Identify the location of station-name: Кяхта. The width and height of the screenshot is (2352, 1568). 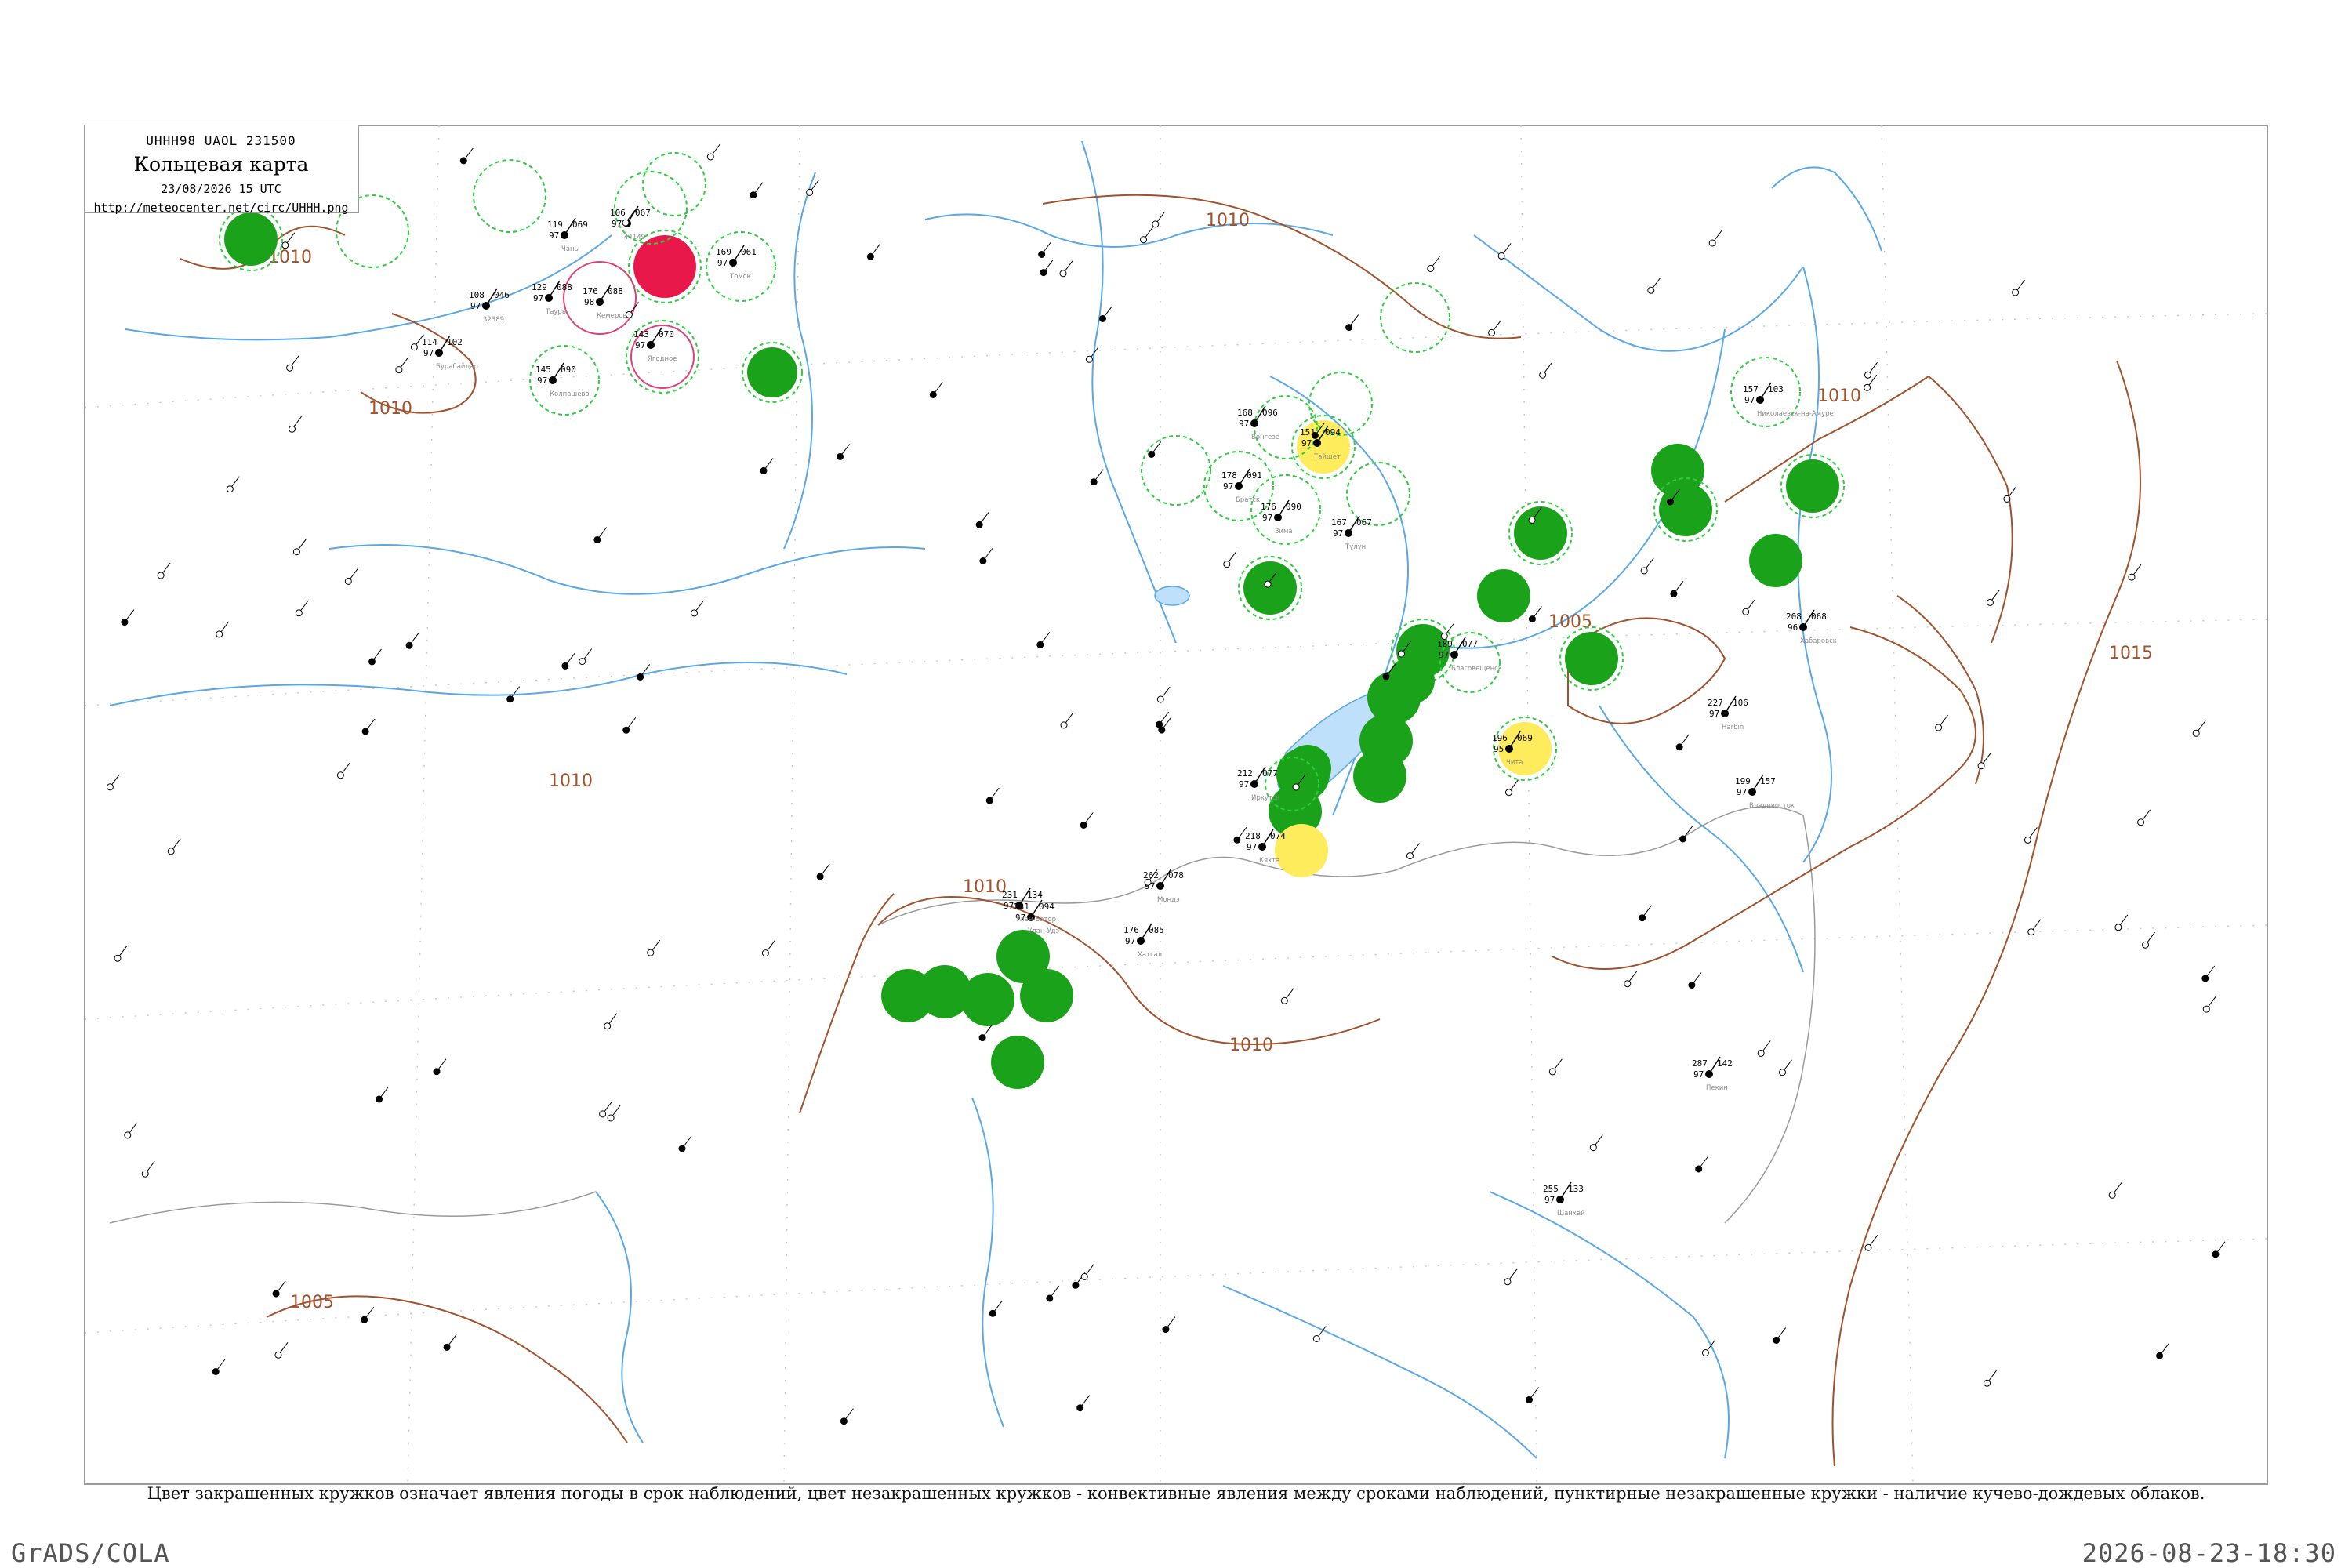
(1269, 861).